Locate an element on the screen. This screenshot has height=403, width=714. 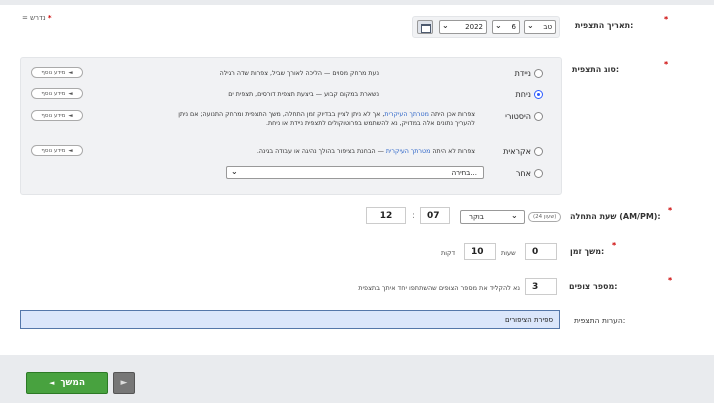
required-legend-text: = נדרש is located at coordinates (34, 18).